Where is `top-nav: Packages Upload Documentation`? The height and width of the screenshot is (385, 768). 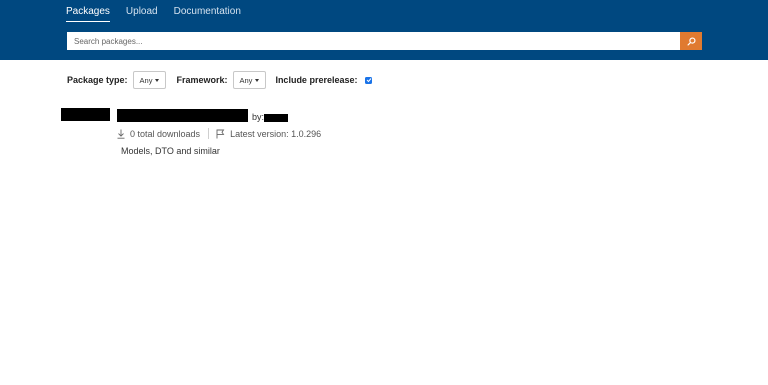
top-nav: Packages Upload Documentation is located at coordinates (153, 14).